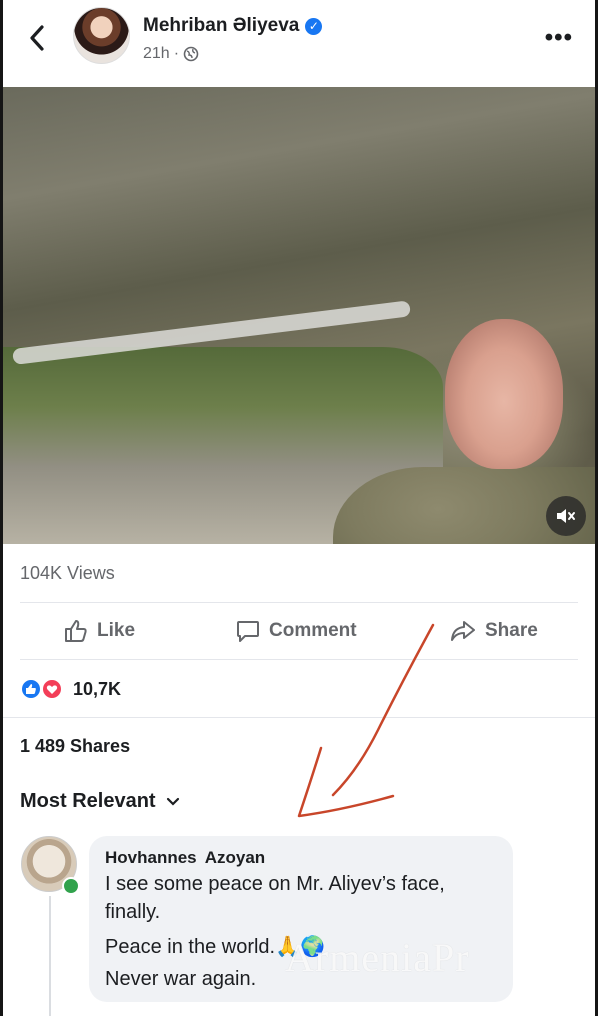 Image resolution: width=598 pixels, height=1016 pixels. What do you see at coordinates (76, 631) in the screenshot?
I see `like-icon` at bounding box center [76, 631].